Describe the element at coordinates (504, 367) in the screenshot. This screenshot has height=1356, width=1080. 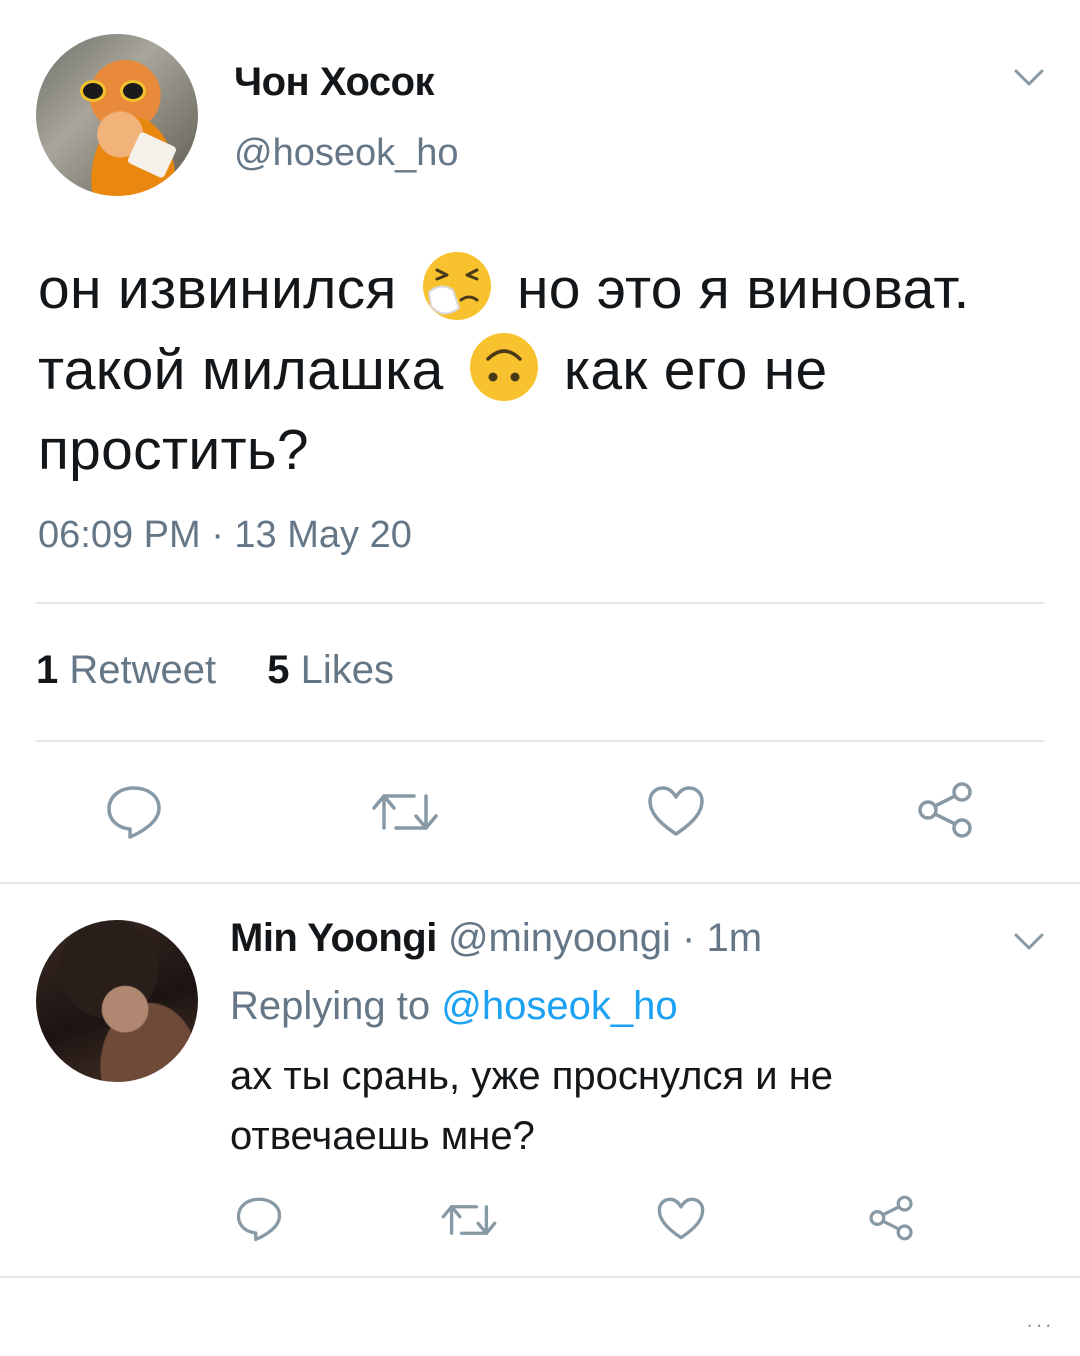
I see `upside-down-face-emoji-icon` at that location.